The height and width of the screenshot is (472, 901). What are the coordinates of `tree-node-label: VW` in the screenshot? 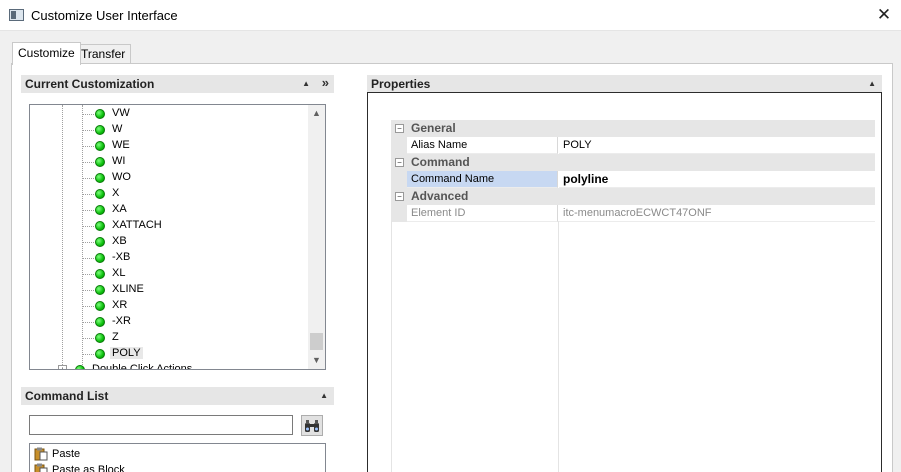 It's located at (121, 113).